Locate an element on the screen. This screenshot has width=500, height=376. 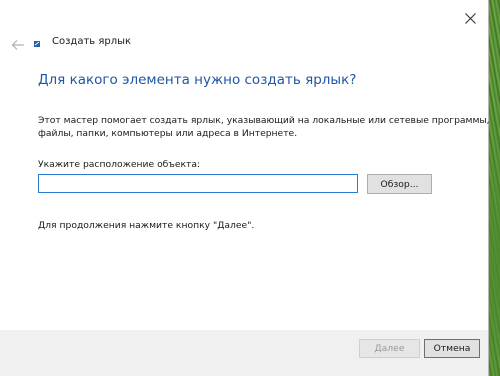
cancel-button: Отмена is located at coordinates (452, 348).